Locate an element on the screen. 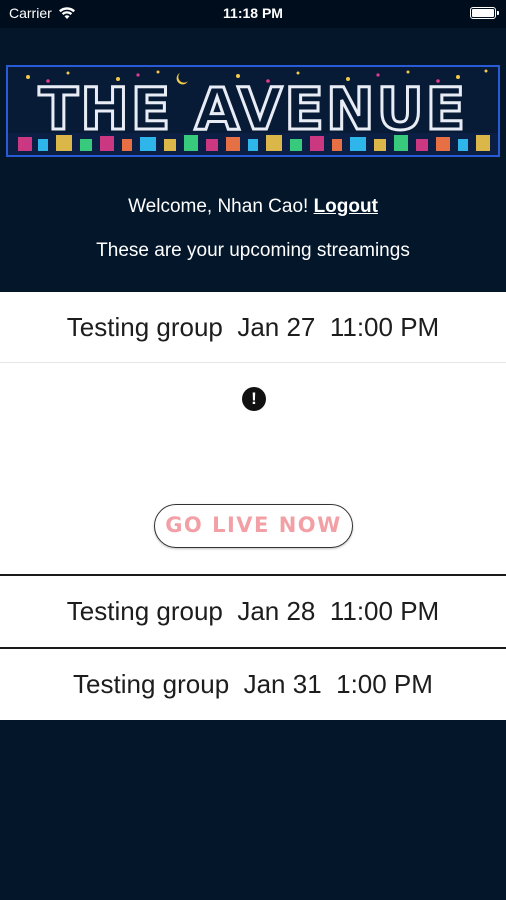 The width and height of the screenshot is (506, 900). logo-banner: THE AVENUE is located at coordinates (253, 112).